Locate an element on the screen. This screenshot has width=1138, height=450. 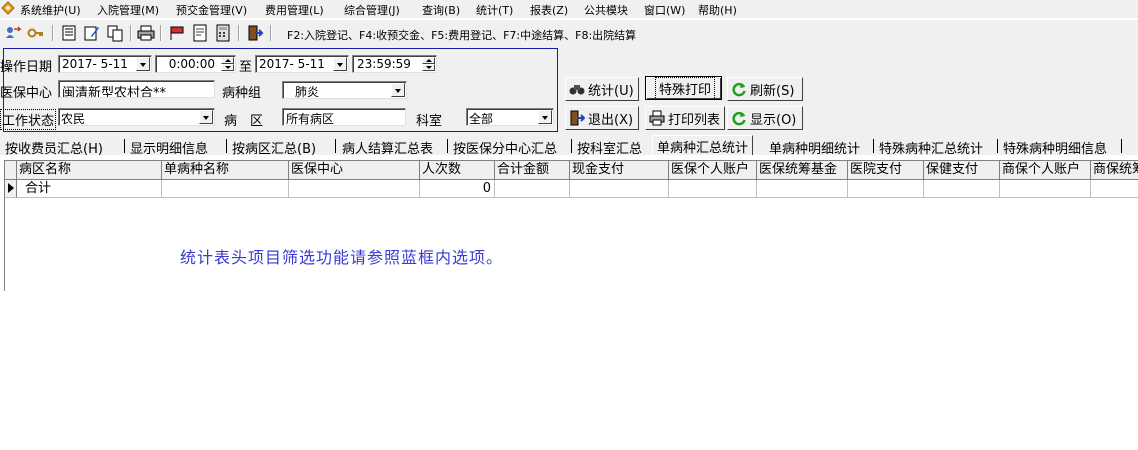
print-list-button-label: 打印列表 is located at coordinates (694, 120).